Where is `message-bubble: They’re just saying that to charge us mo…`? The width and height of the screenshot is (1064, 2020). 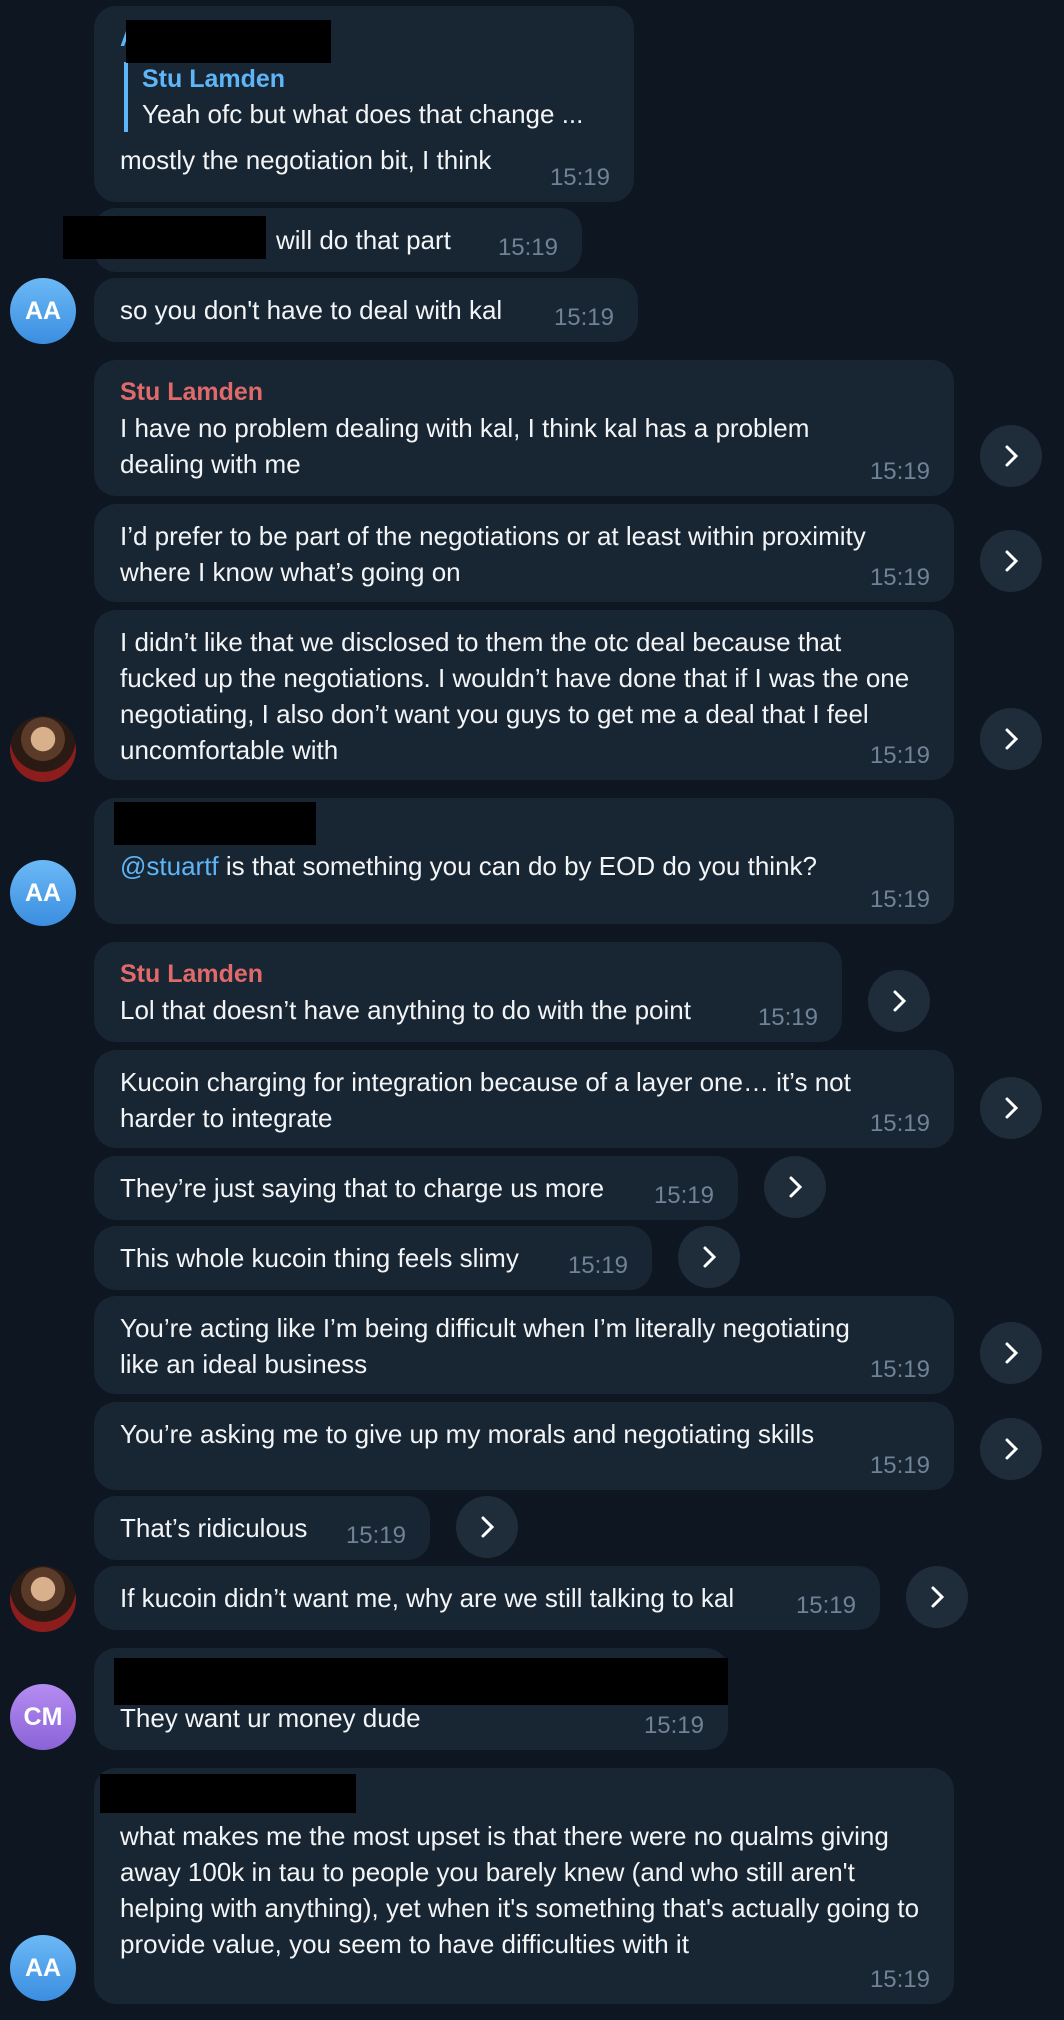 message-bubble: They’re just saying that to charge us mo… is located at coordinates (416, 1188).